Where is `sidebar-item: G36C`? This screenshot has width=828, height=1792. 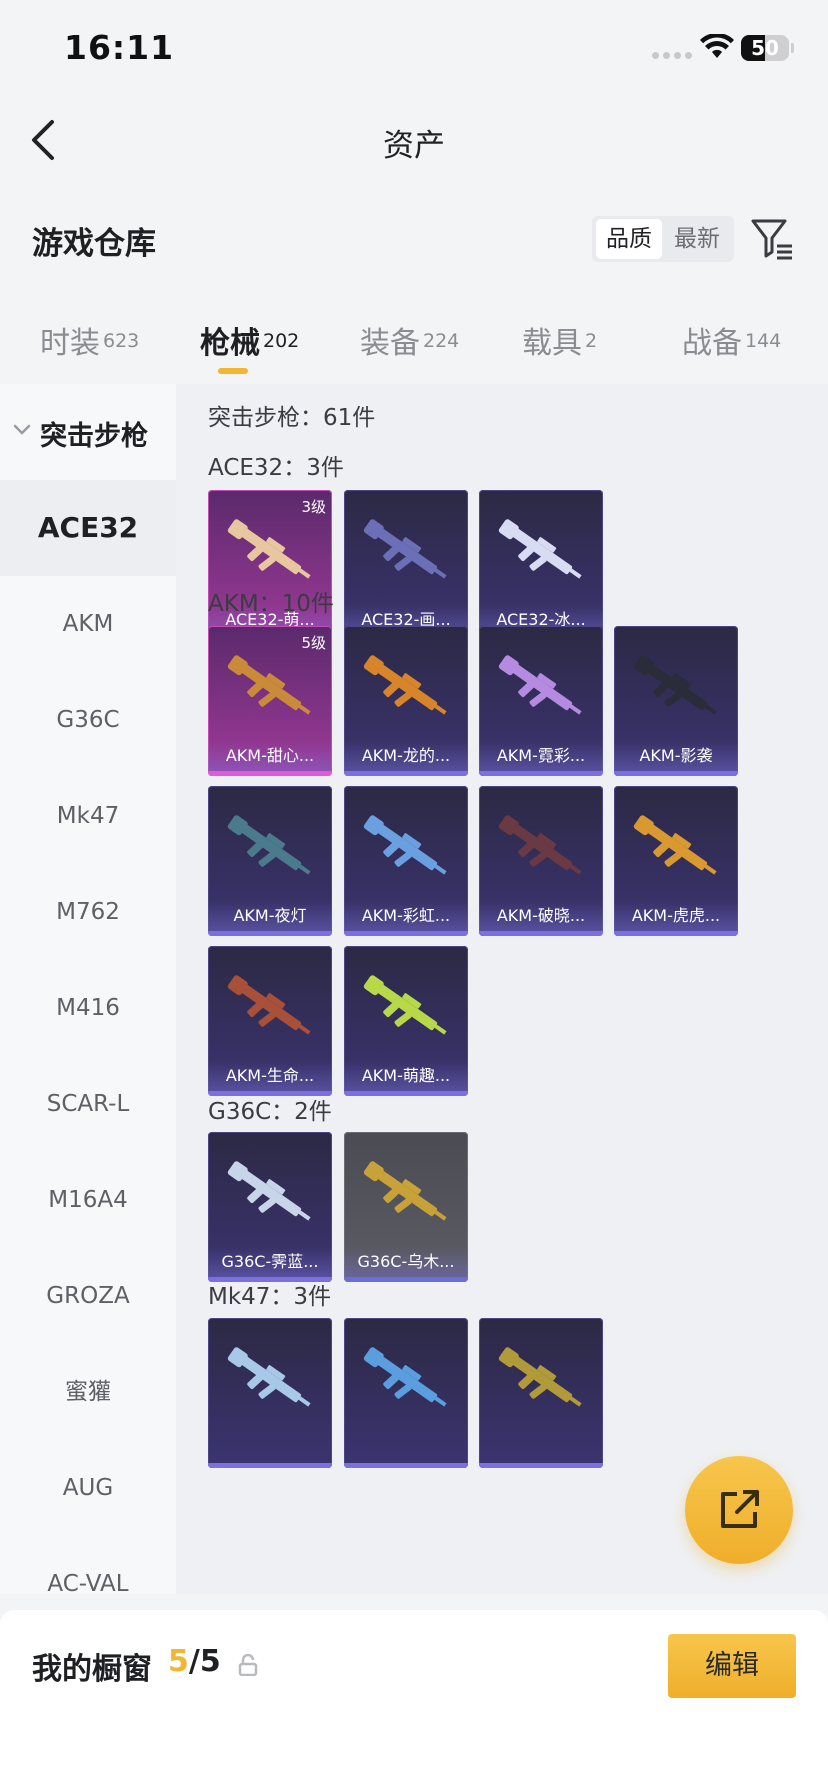
sidebar-item: G36C is located at coordinates (88, 720).